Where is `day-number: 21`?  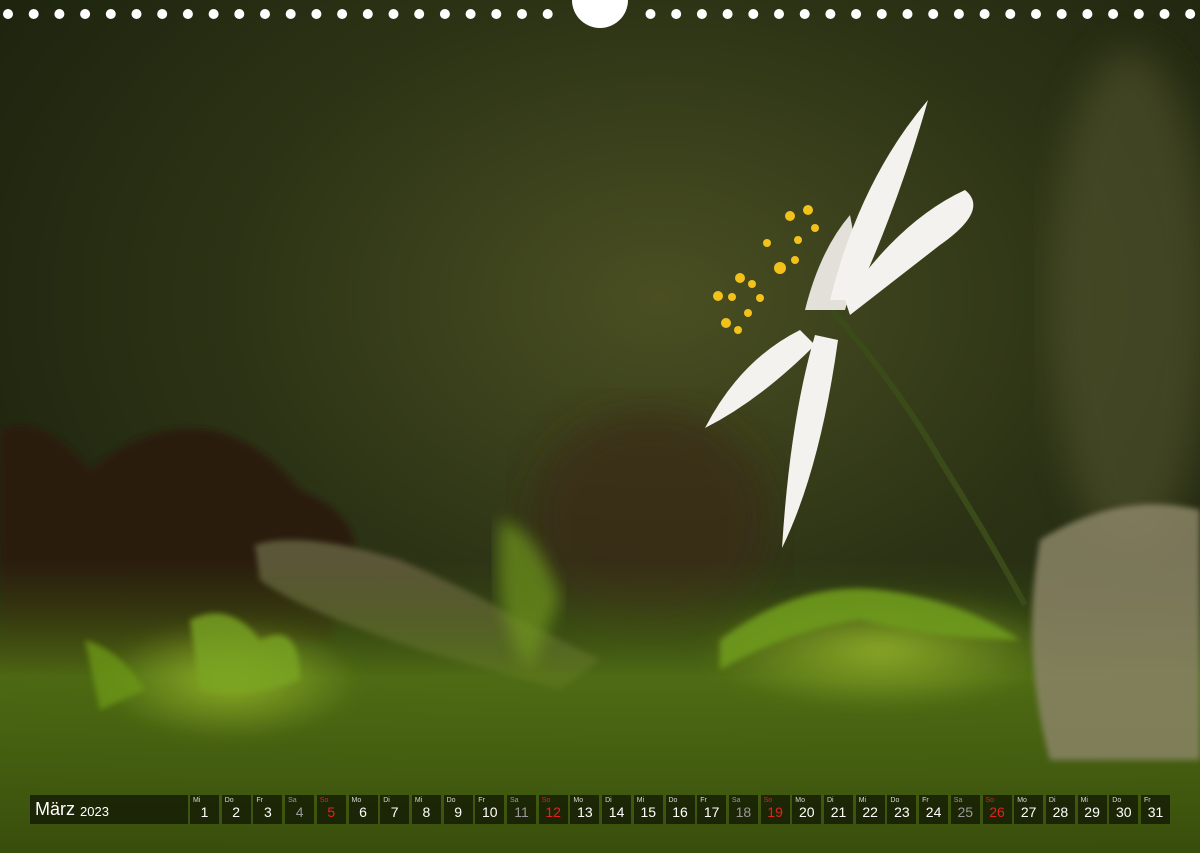 day-number: 21 is located at coordinates (838, 812).